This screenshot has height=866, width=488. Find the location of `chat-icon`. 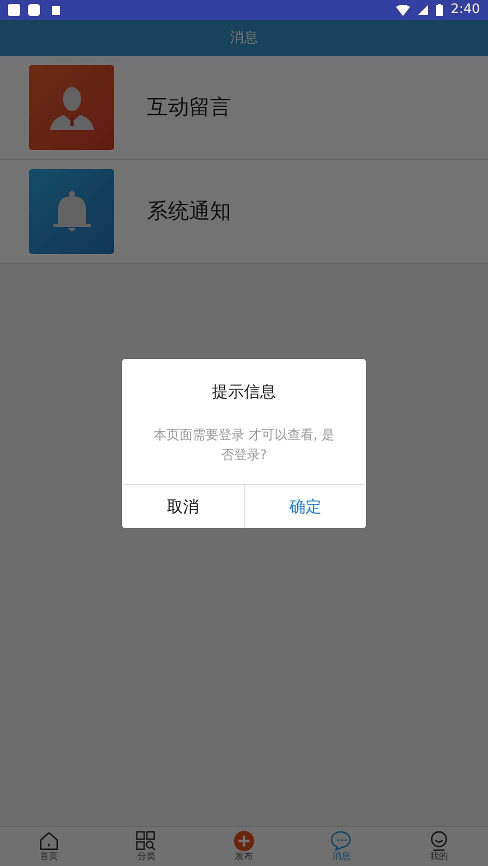

chat-icon is located at coordinates (341, 841).